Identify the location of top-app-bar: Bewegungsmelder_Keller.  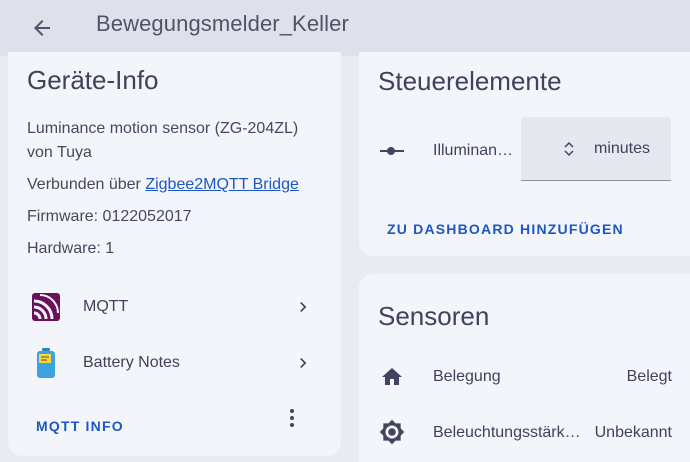
(345, 28).